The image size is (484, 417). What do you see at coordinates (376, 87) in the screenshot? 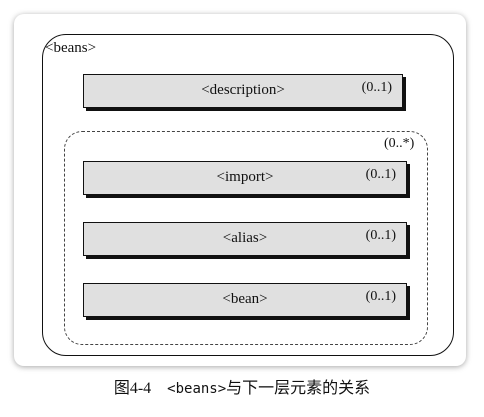
I see `description-multiplicity: (0..1)` at bounding box center [376, 87].